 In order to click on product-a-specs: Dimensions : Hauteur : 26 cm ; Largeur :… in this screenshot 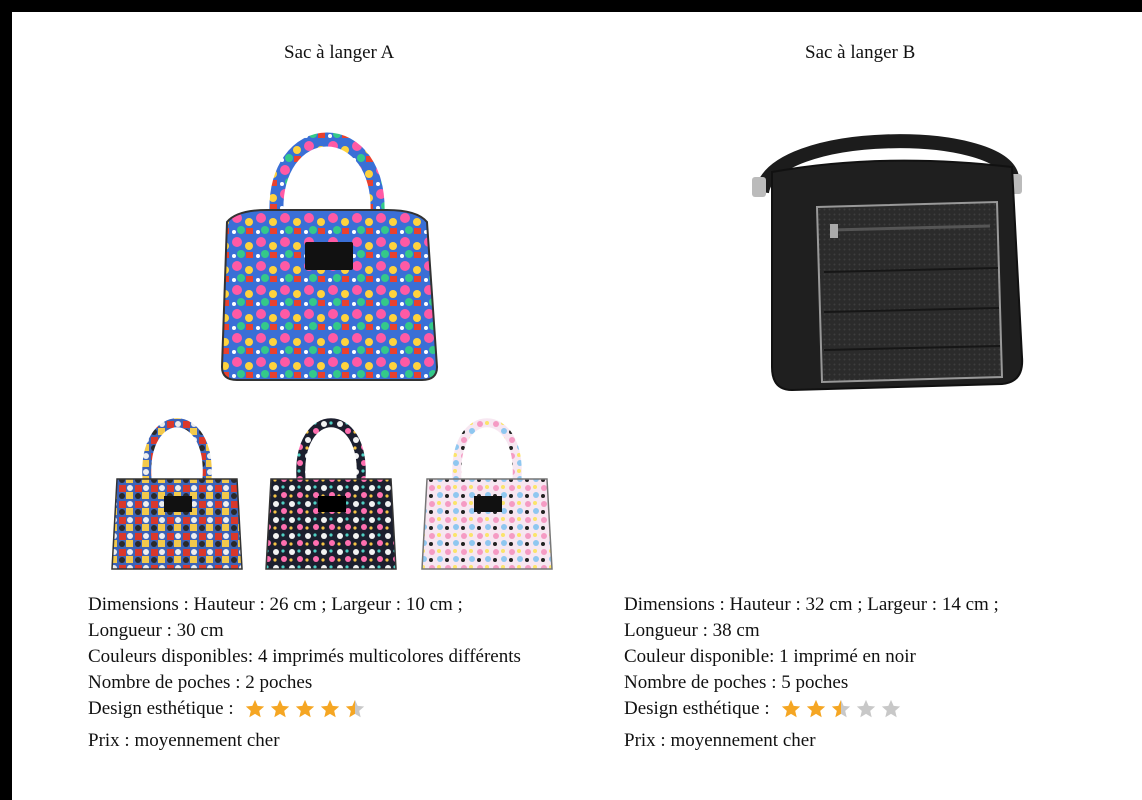, I will do `click(358, 673)`.